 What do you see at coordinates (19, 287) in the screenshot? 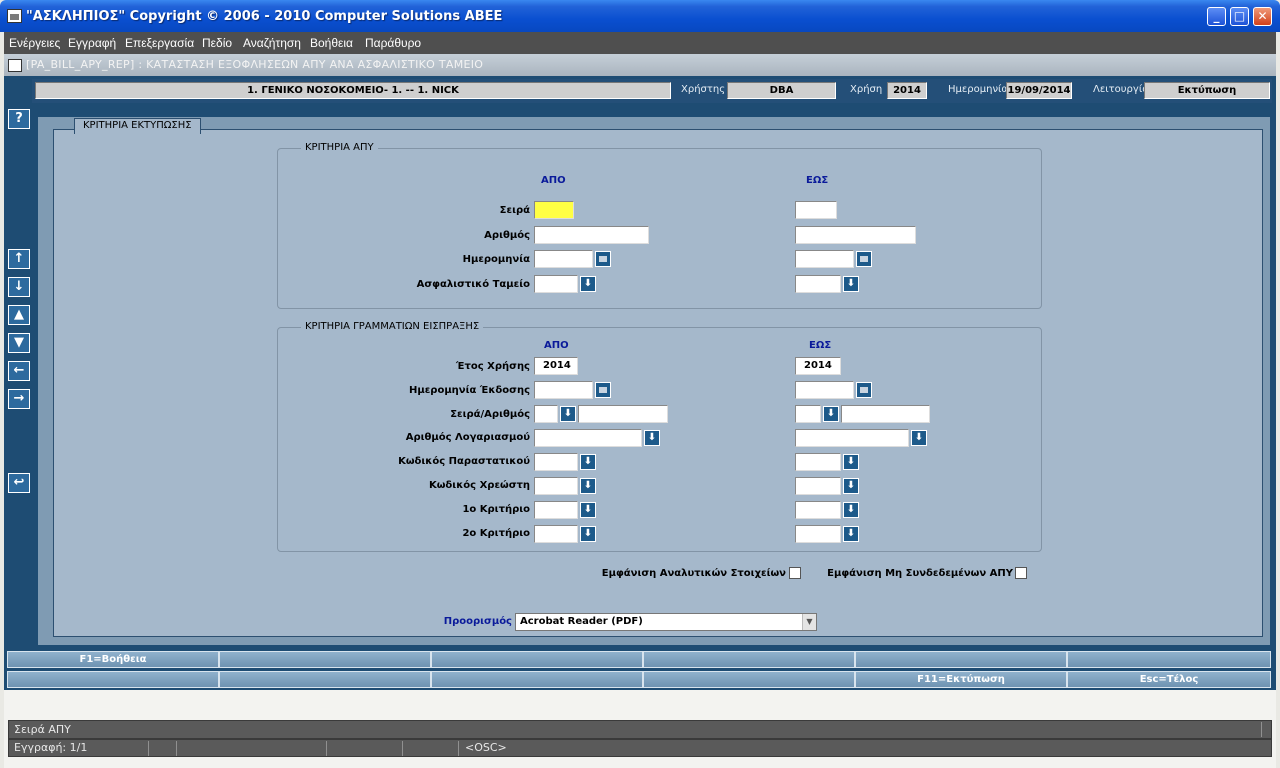
I see `last-record-button: ↓` at bounding box center [19, 287].